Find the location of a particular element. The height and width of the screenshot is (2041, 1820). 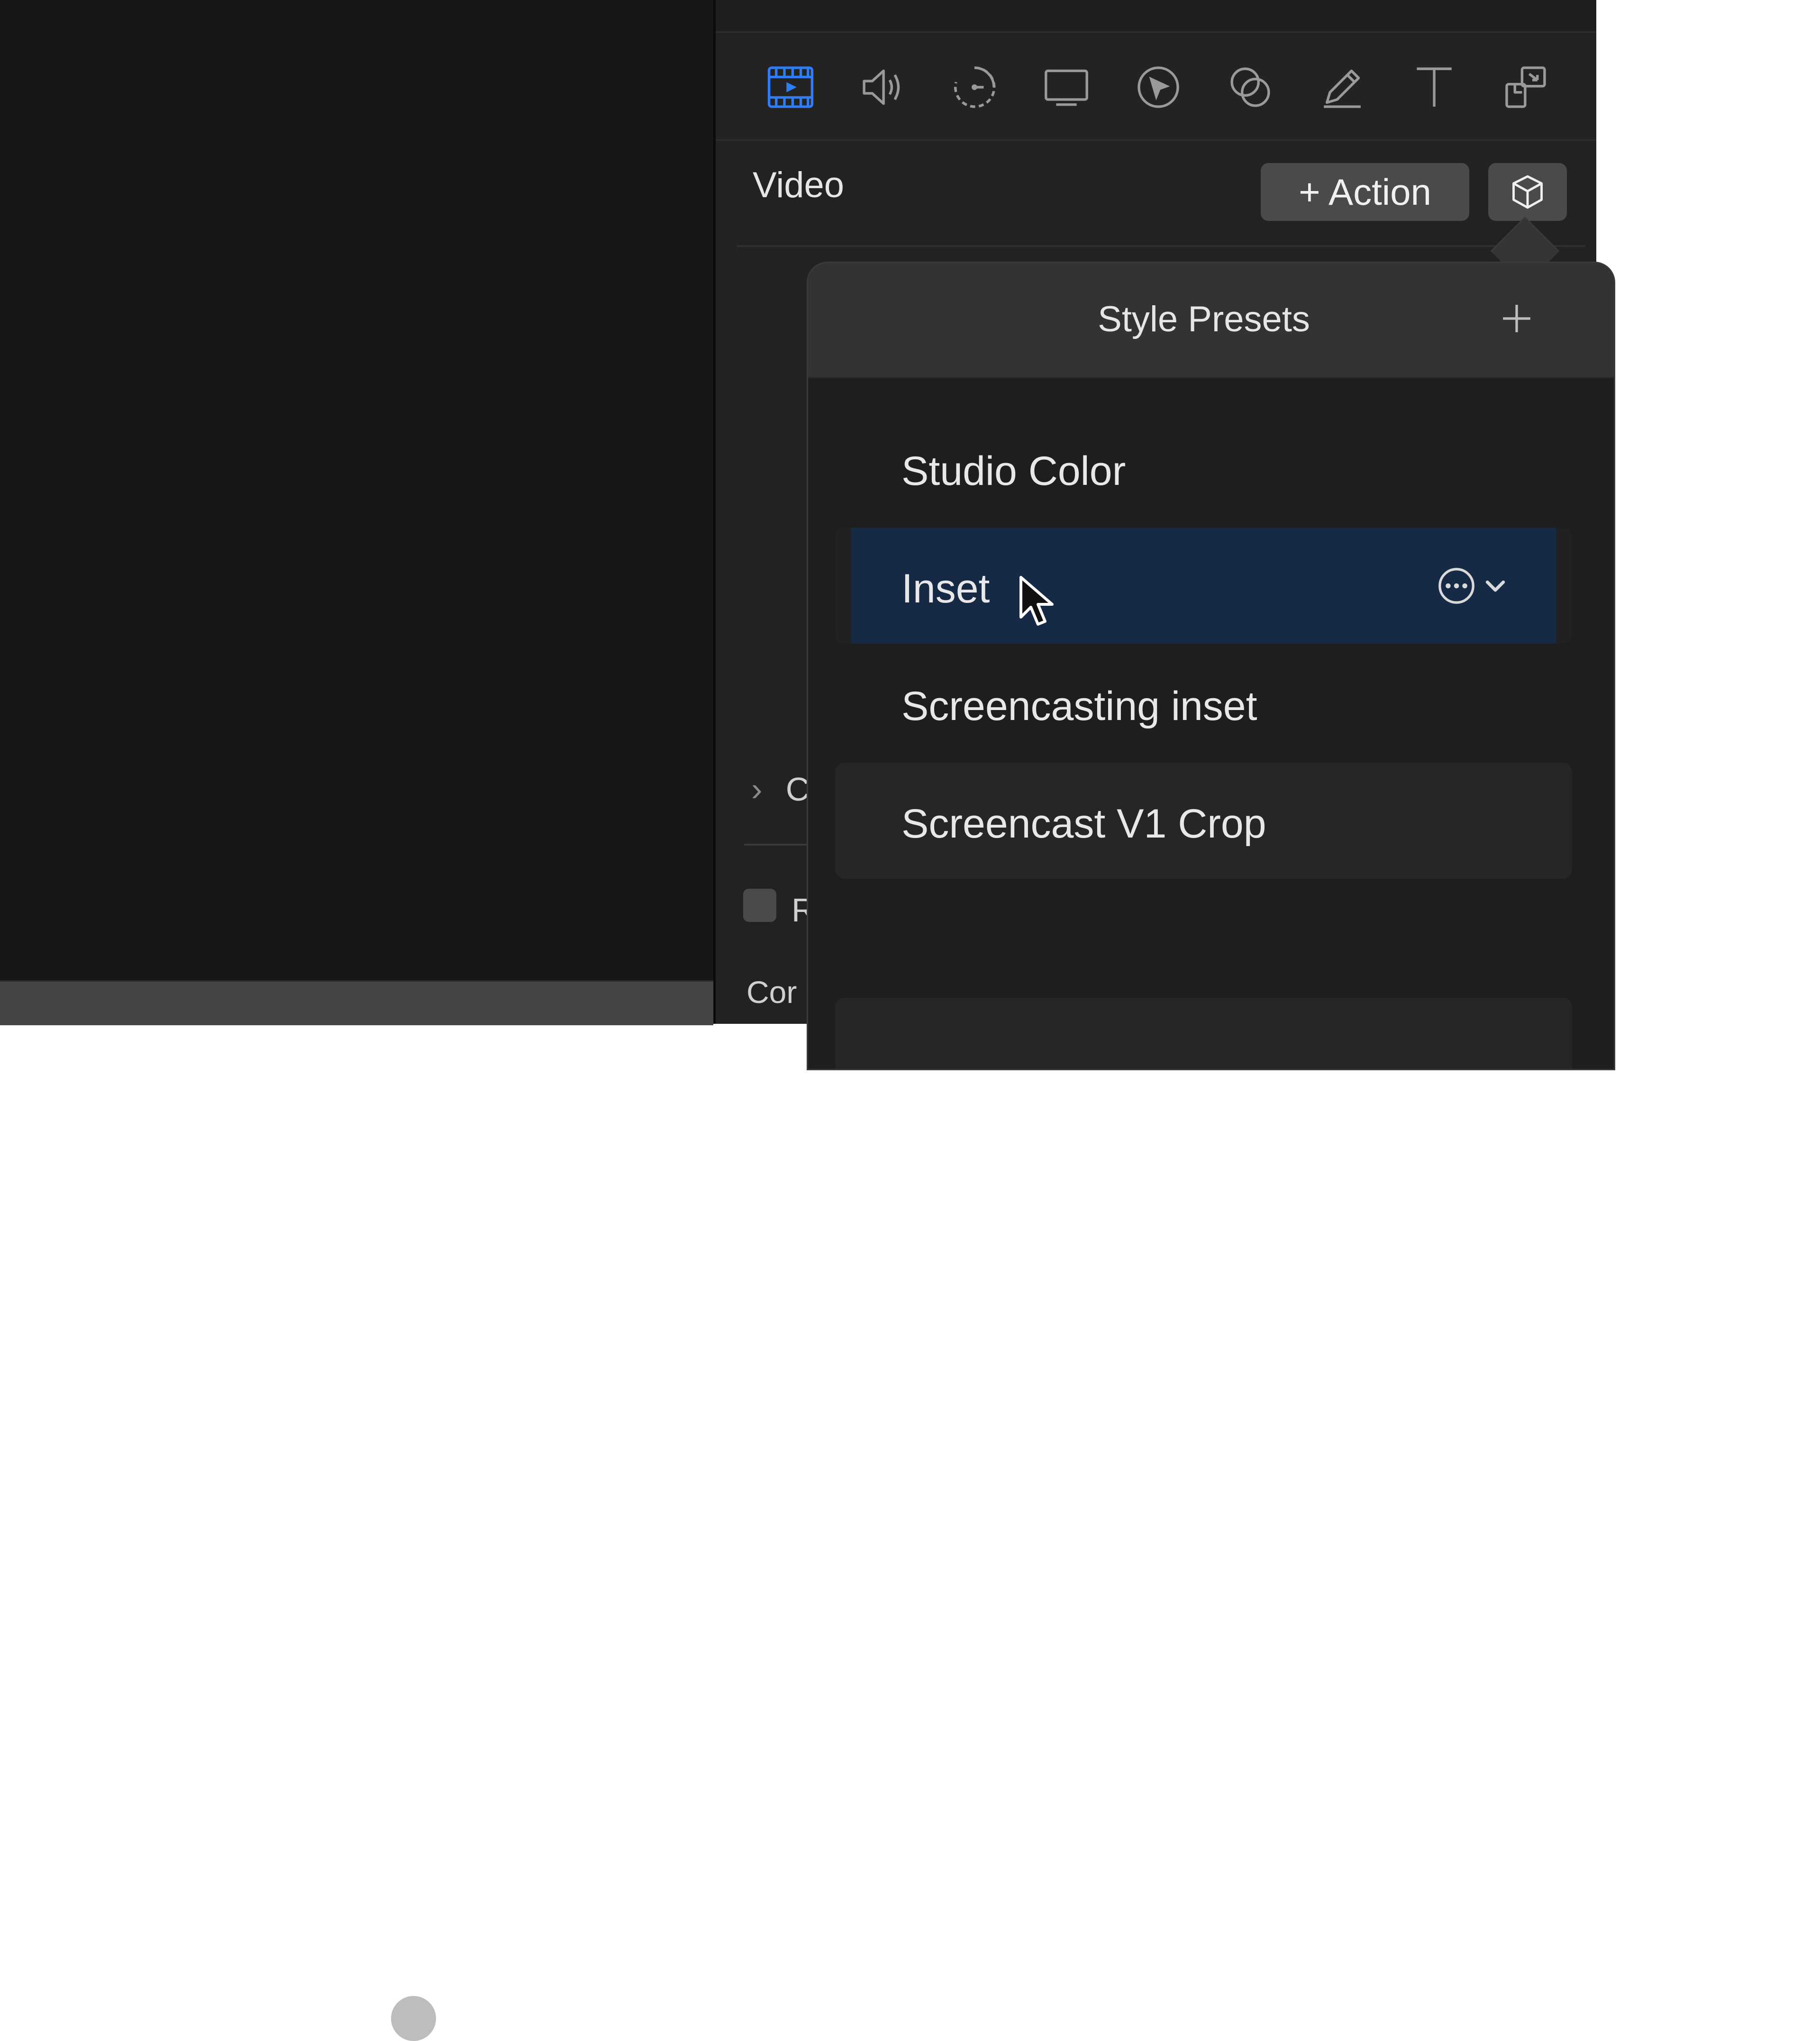

scrubber-knob is located at coordinates (413, 2018).